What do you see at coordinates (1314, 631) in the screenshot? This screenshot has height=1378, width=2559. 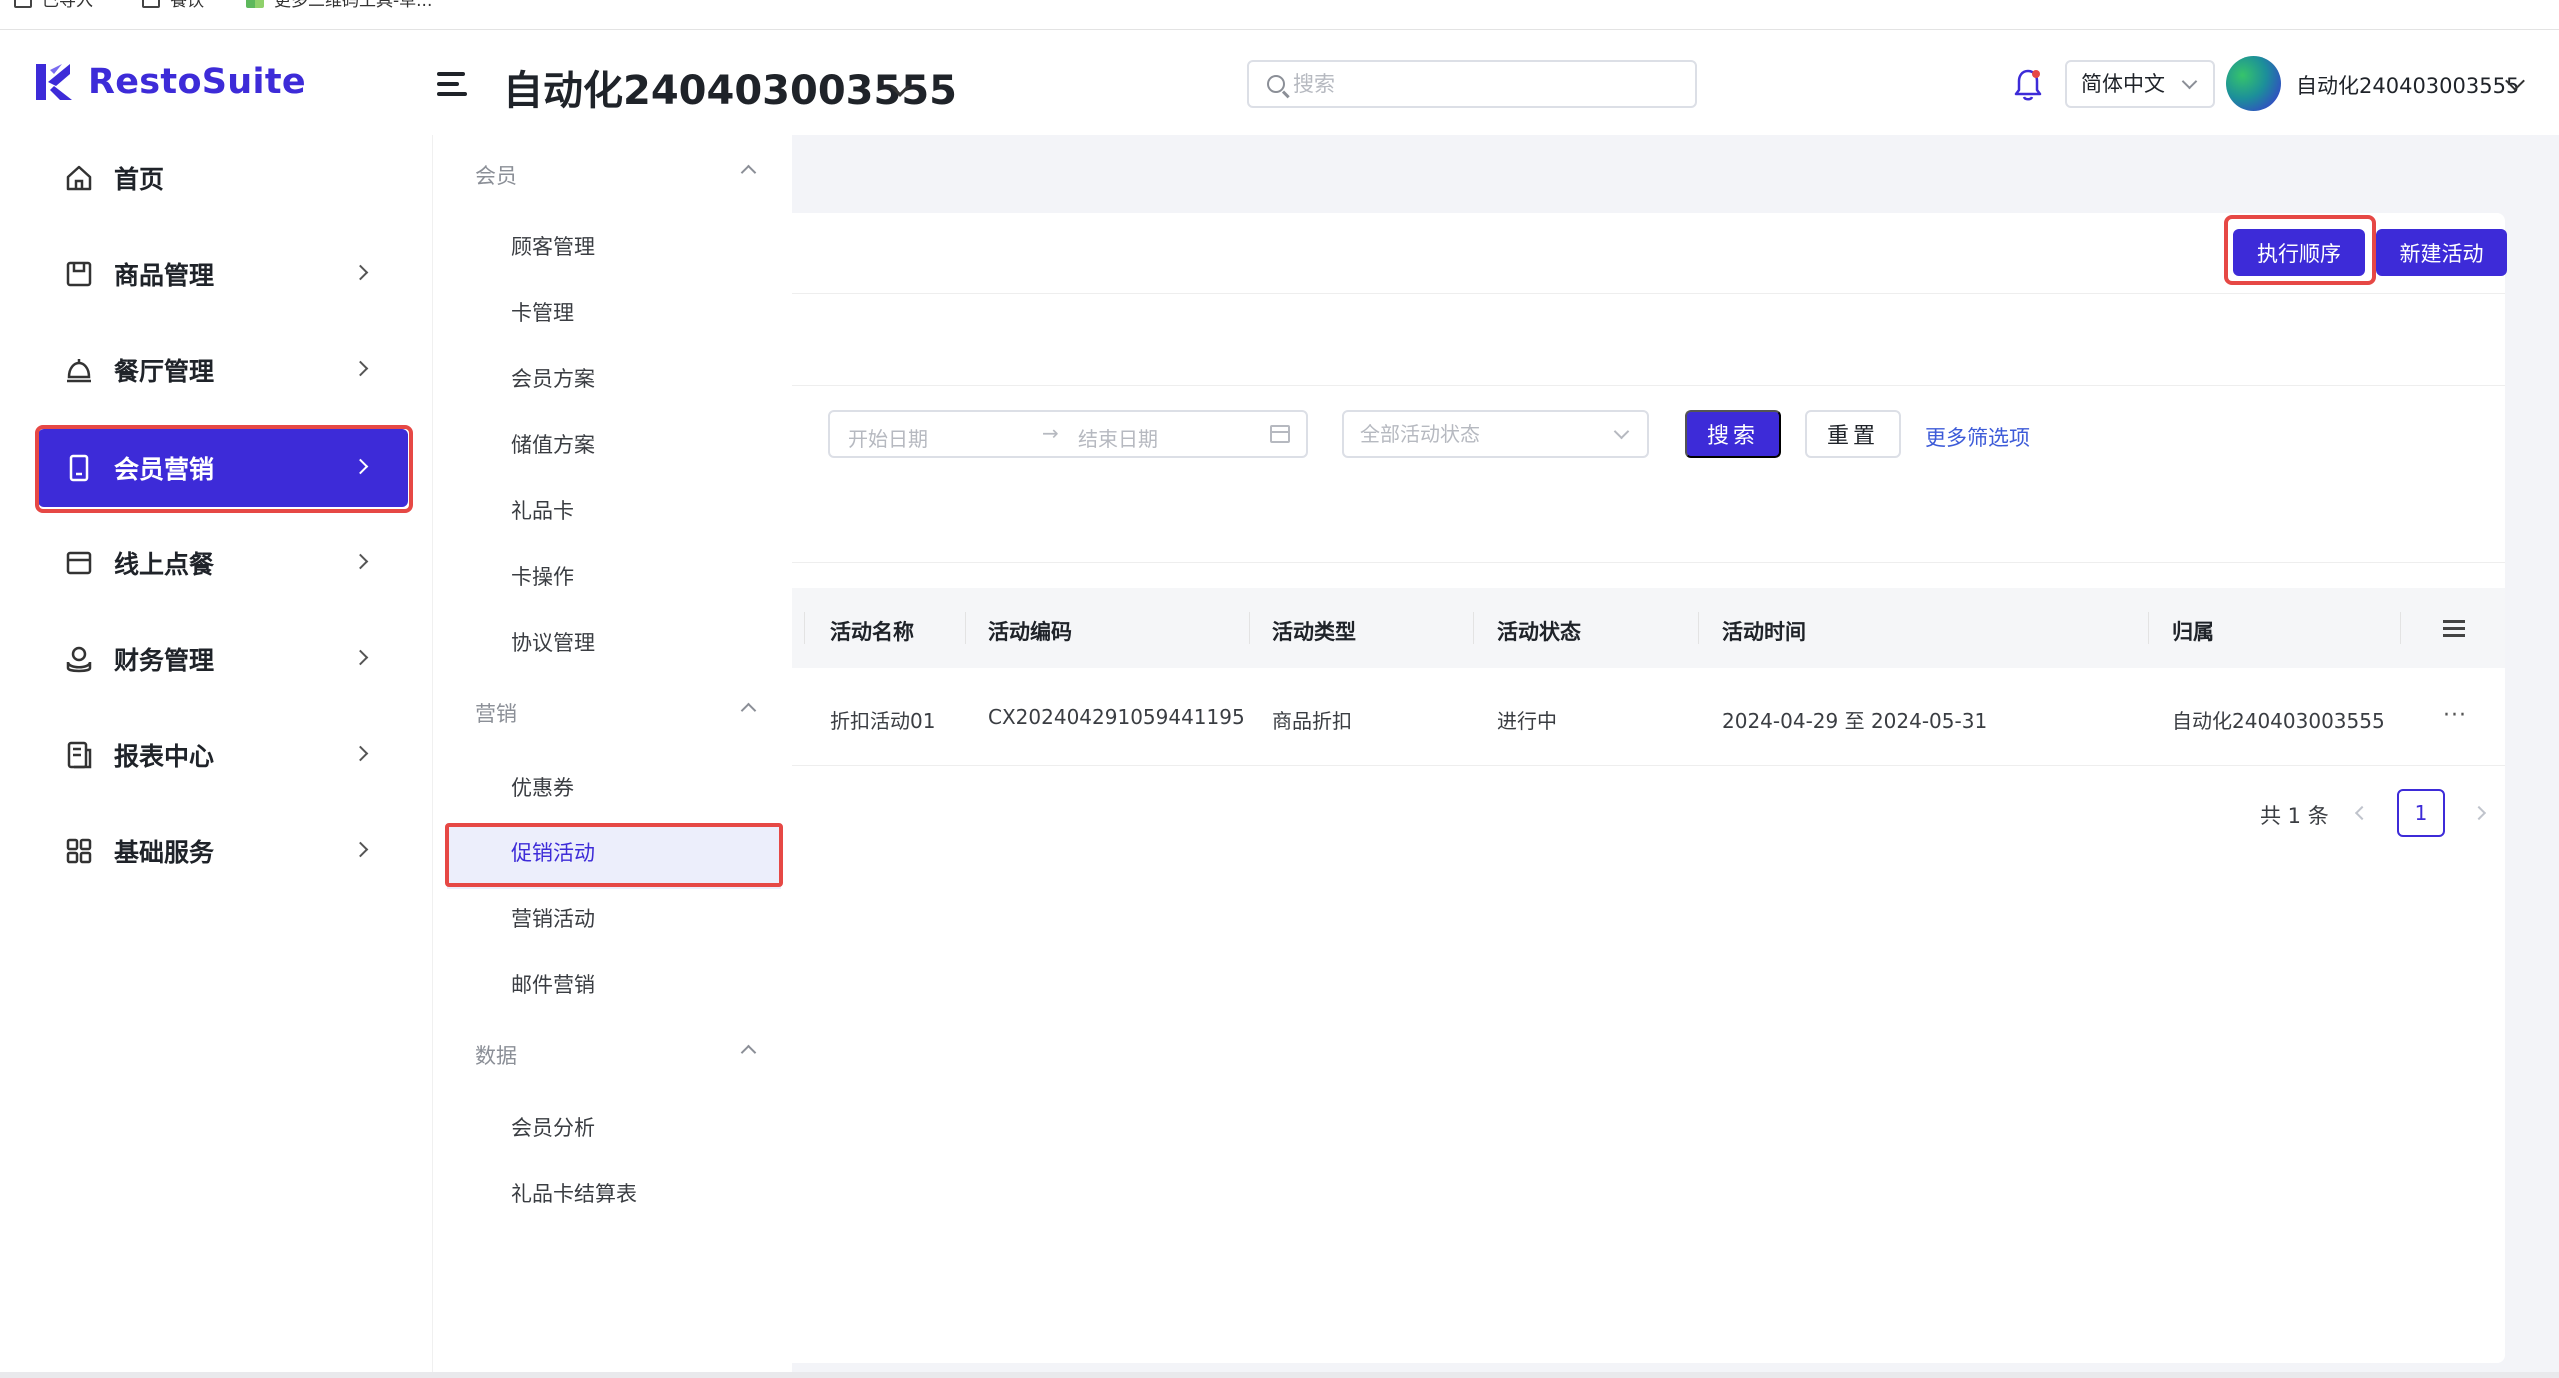 I see `column-header: 活动类型` at bounding box center [1314, 631].